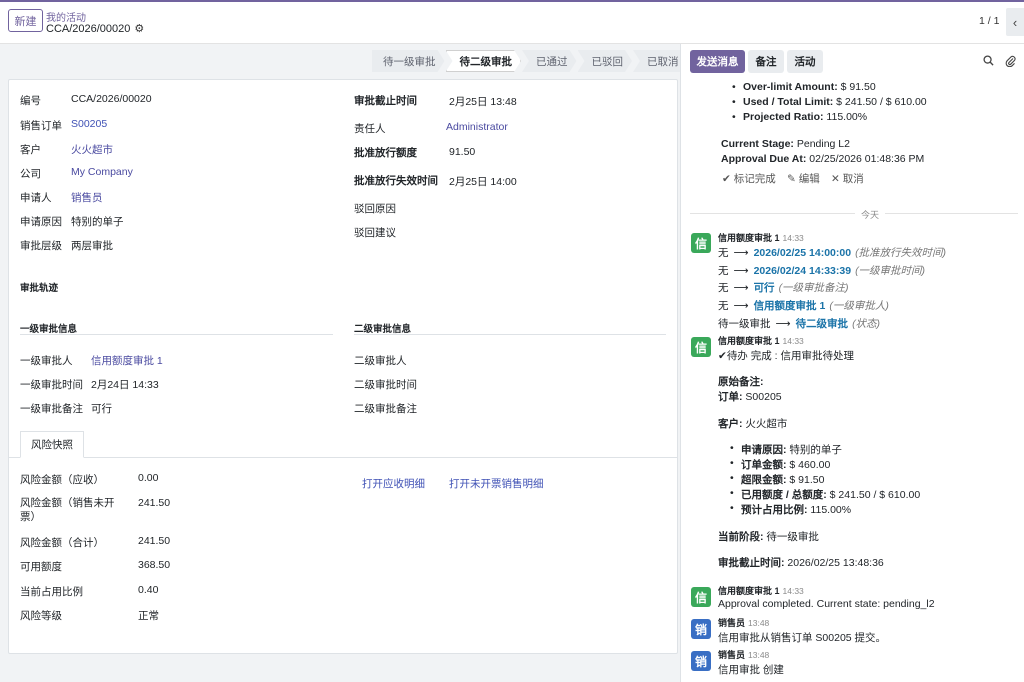 This screenshot has height=682, width=1024. I want to click on stage-rejected: 已驳回, so click(605, 61).